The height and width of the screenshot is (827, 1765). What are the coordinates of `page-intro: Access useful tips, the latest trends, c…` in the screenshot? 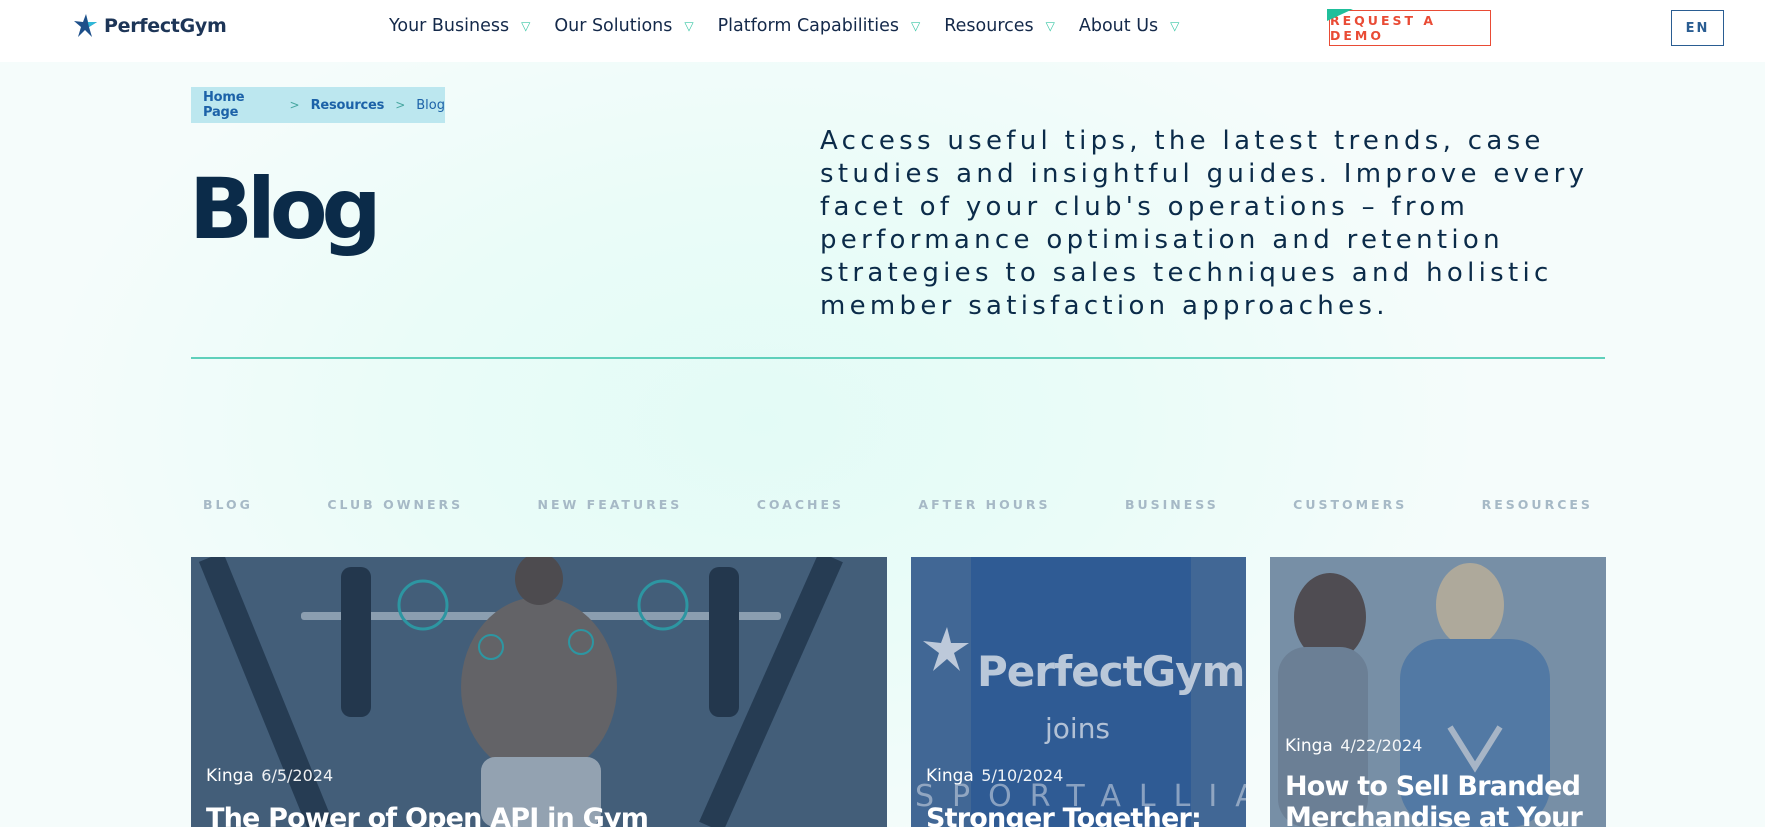 It's located at (1204, 223).